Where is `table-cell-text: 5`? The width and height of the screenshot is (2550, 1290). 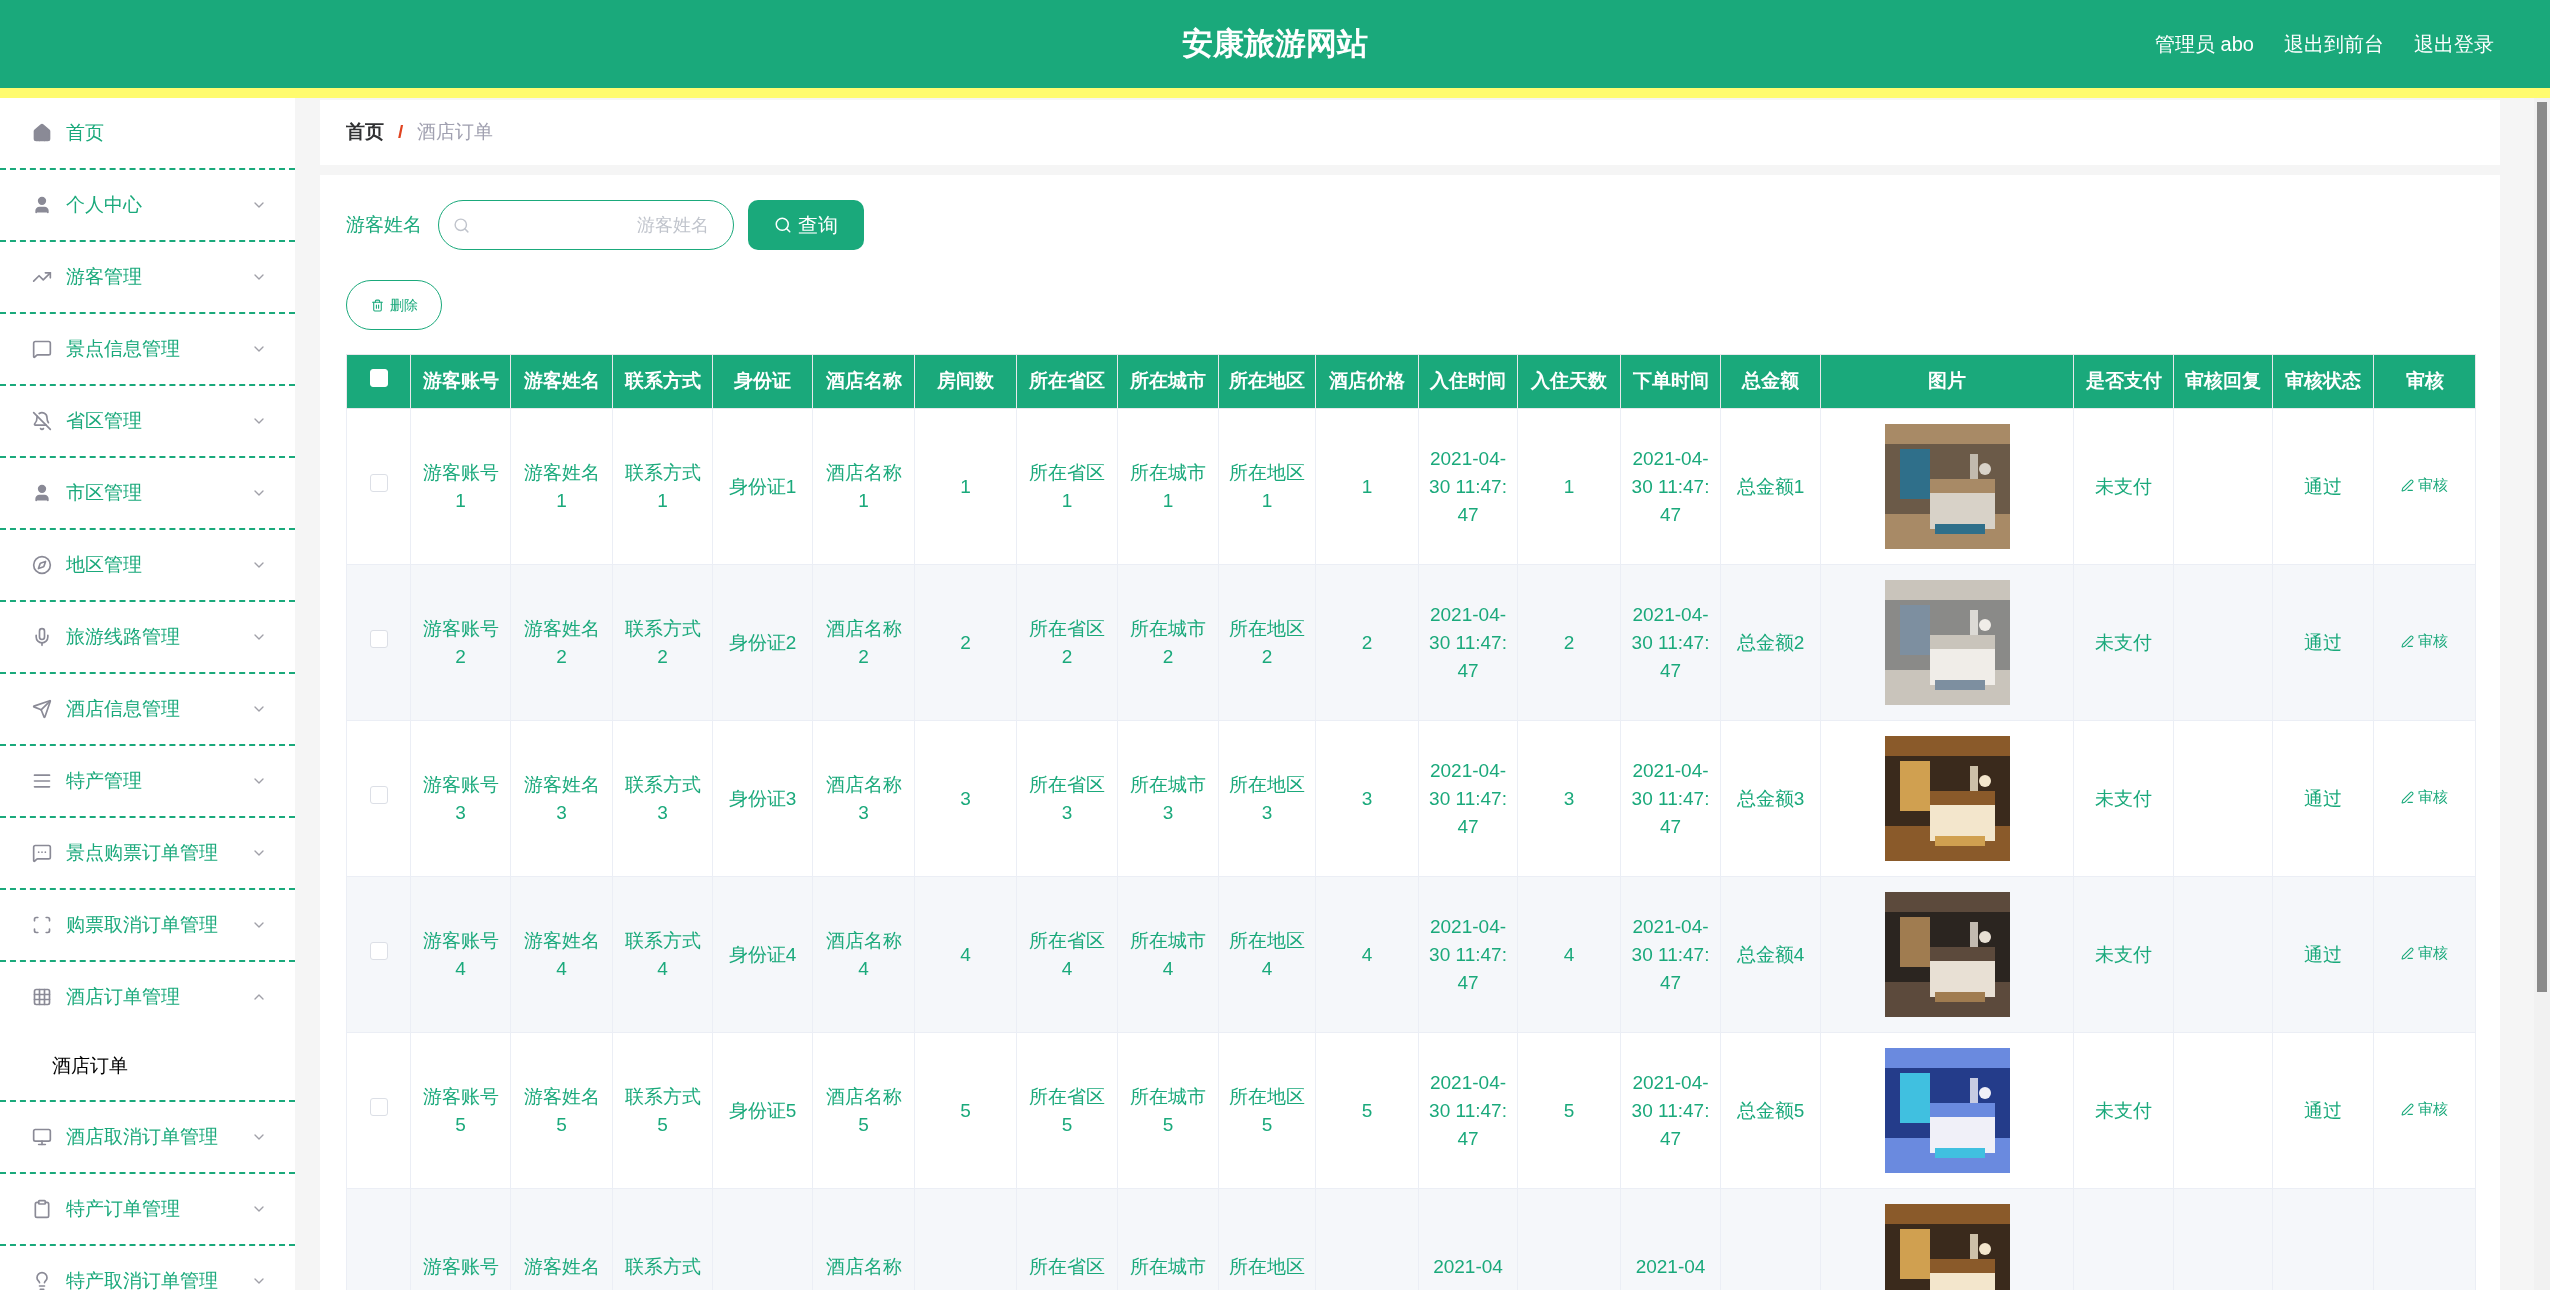
table-cell-text: 5 is located at coordinates (1367, 1110).